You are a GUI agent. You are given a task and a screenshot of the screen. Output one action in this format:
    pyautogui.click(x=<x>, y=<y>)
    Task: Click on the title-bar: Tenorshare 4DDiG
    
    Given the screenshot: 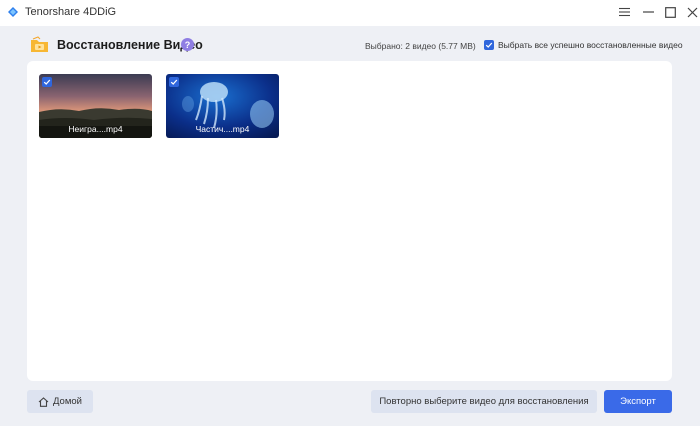 What is the action you would take?
    pyautogui.click(x=350, y=13)
    